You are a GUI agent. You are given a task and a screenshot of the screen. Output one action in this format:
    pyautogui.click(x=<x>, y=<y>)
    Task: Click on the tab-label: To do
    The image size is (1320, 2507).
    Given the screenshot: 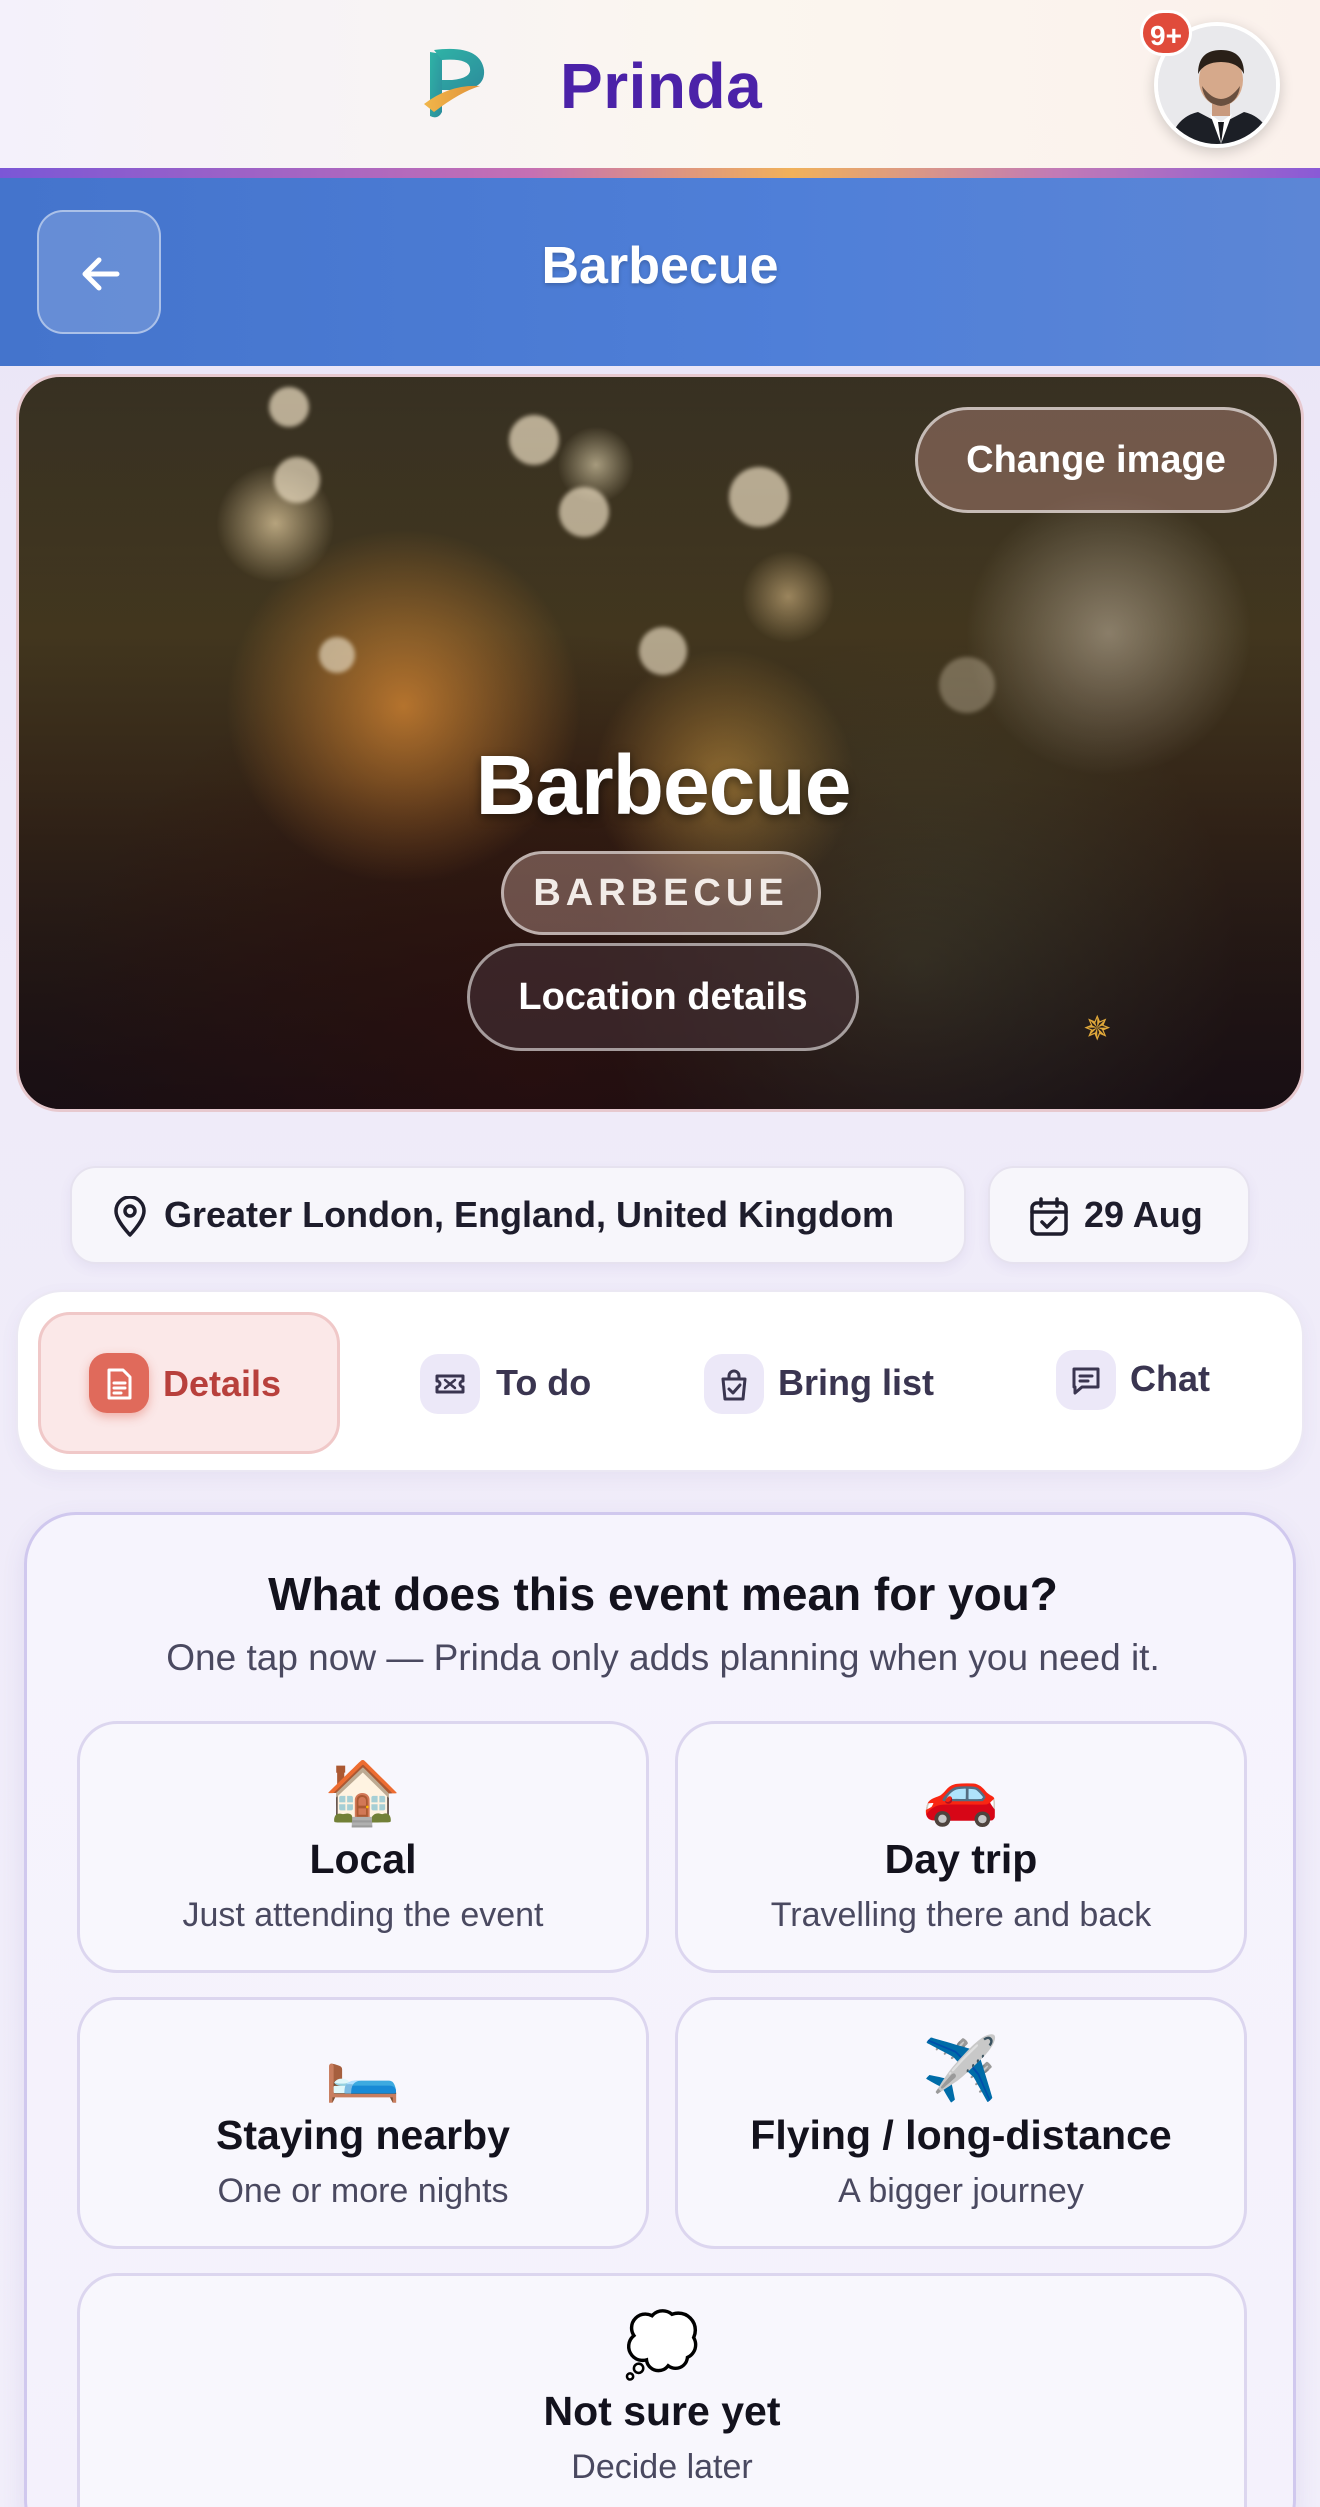 What is the action you would take?
    pyautogui.click(x=544, y=1382)
    